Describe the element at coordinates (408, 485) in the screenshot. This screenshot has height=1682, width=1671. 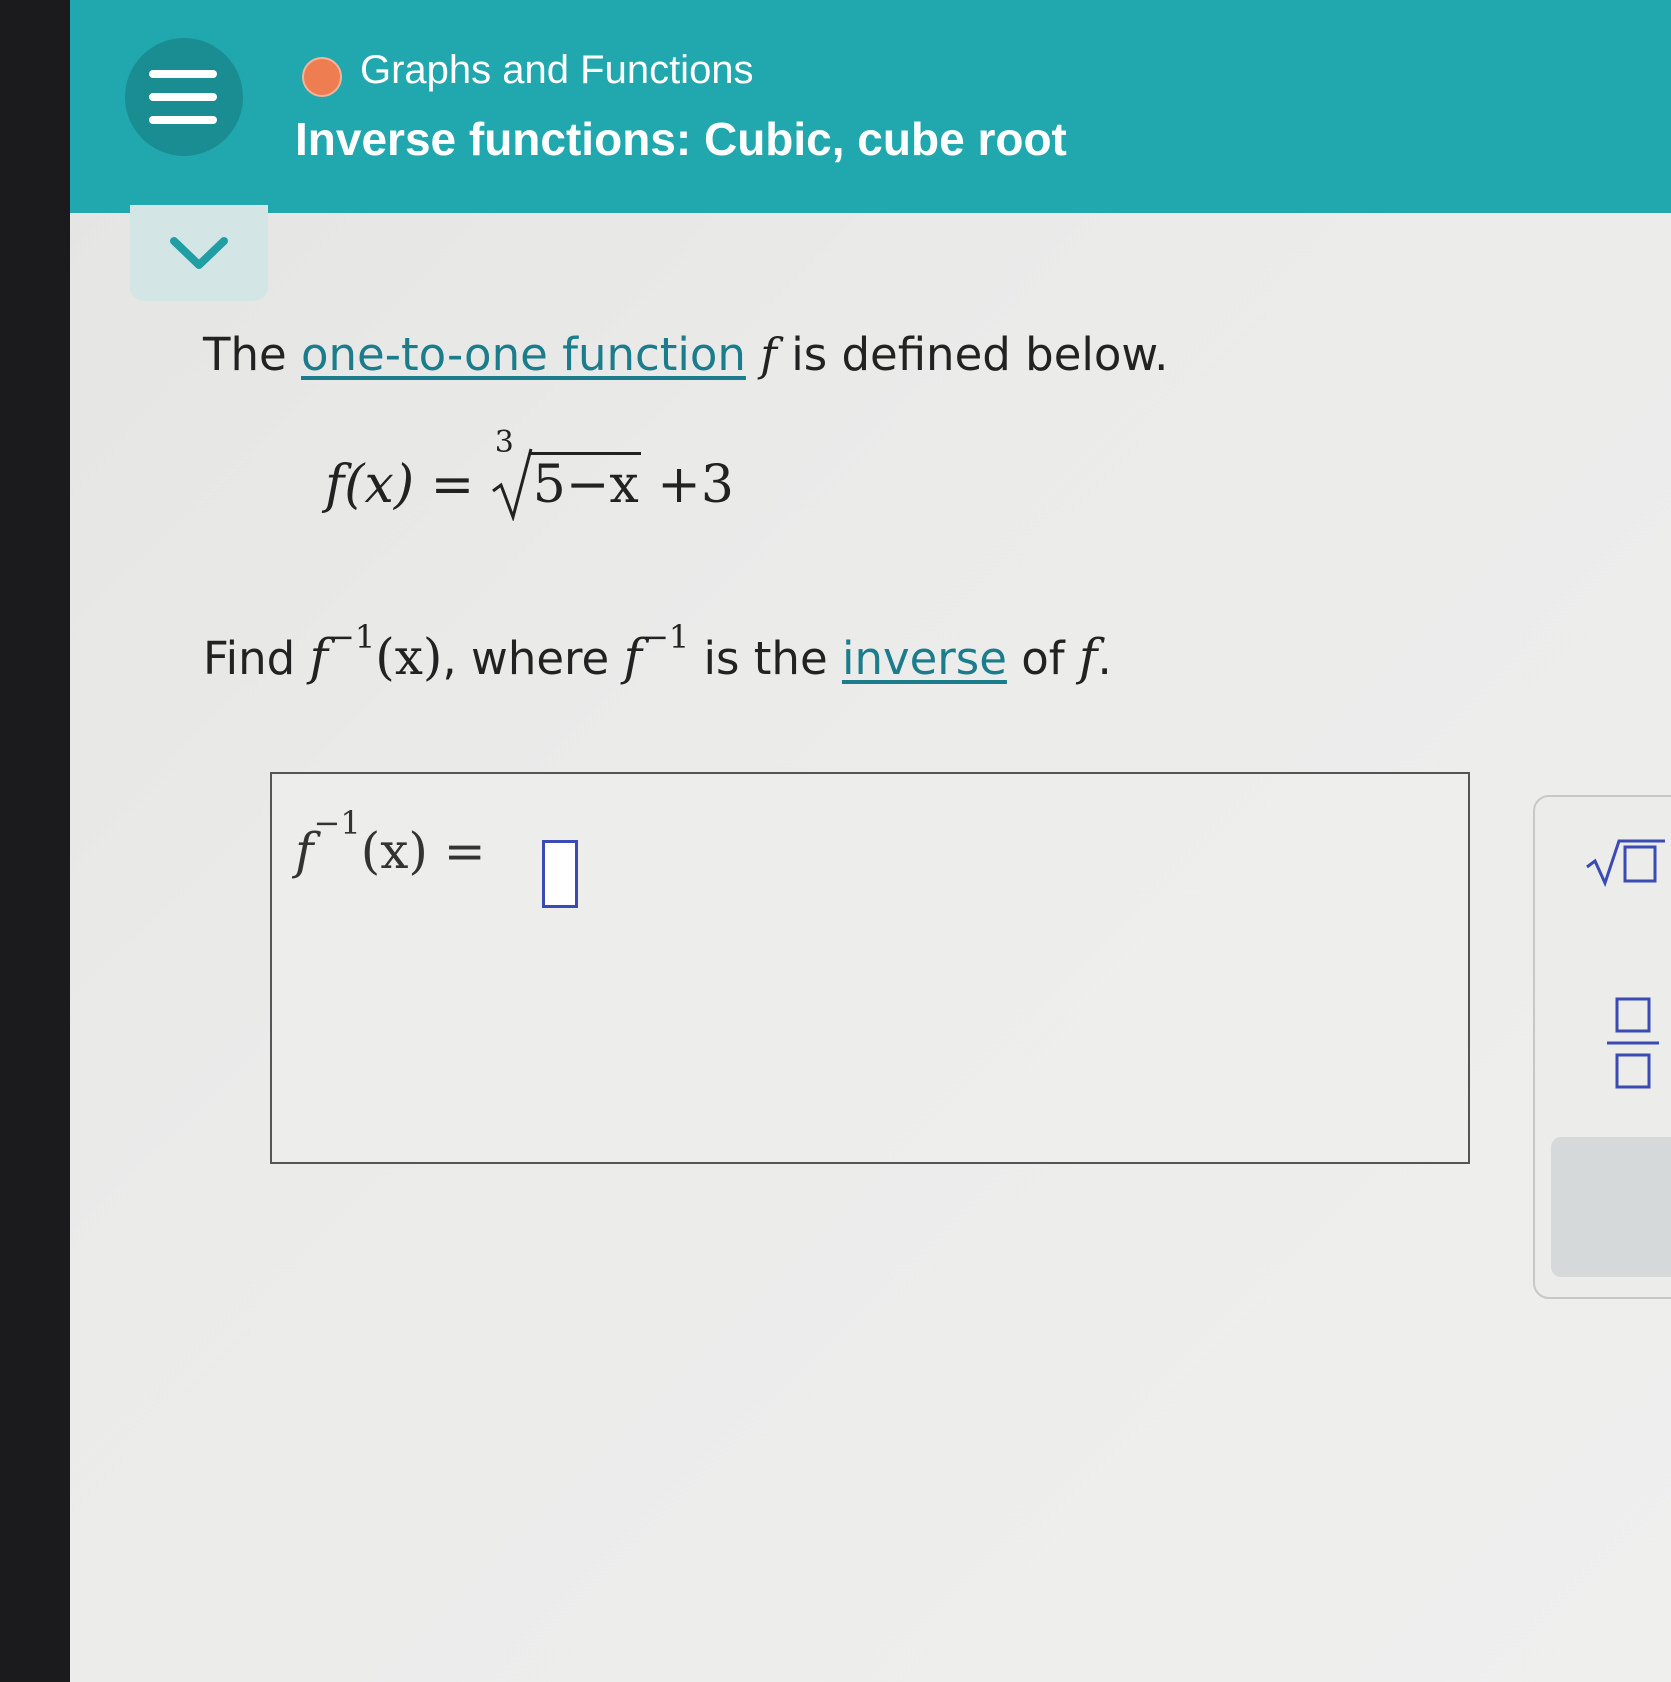
I see `formula-lhs: f(x) =` at that location.